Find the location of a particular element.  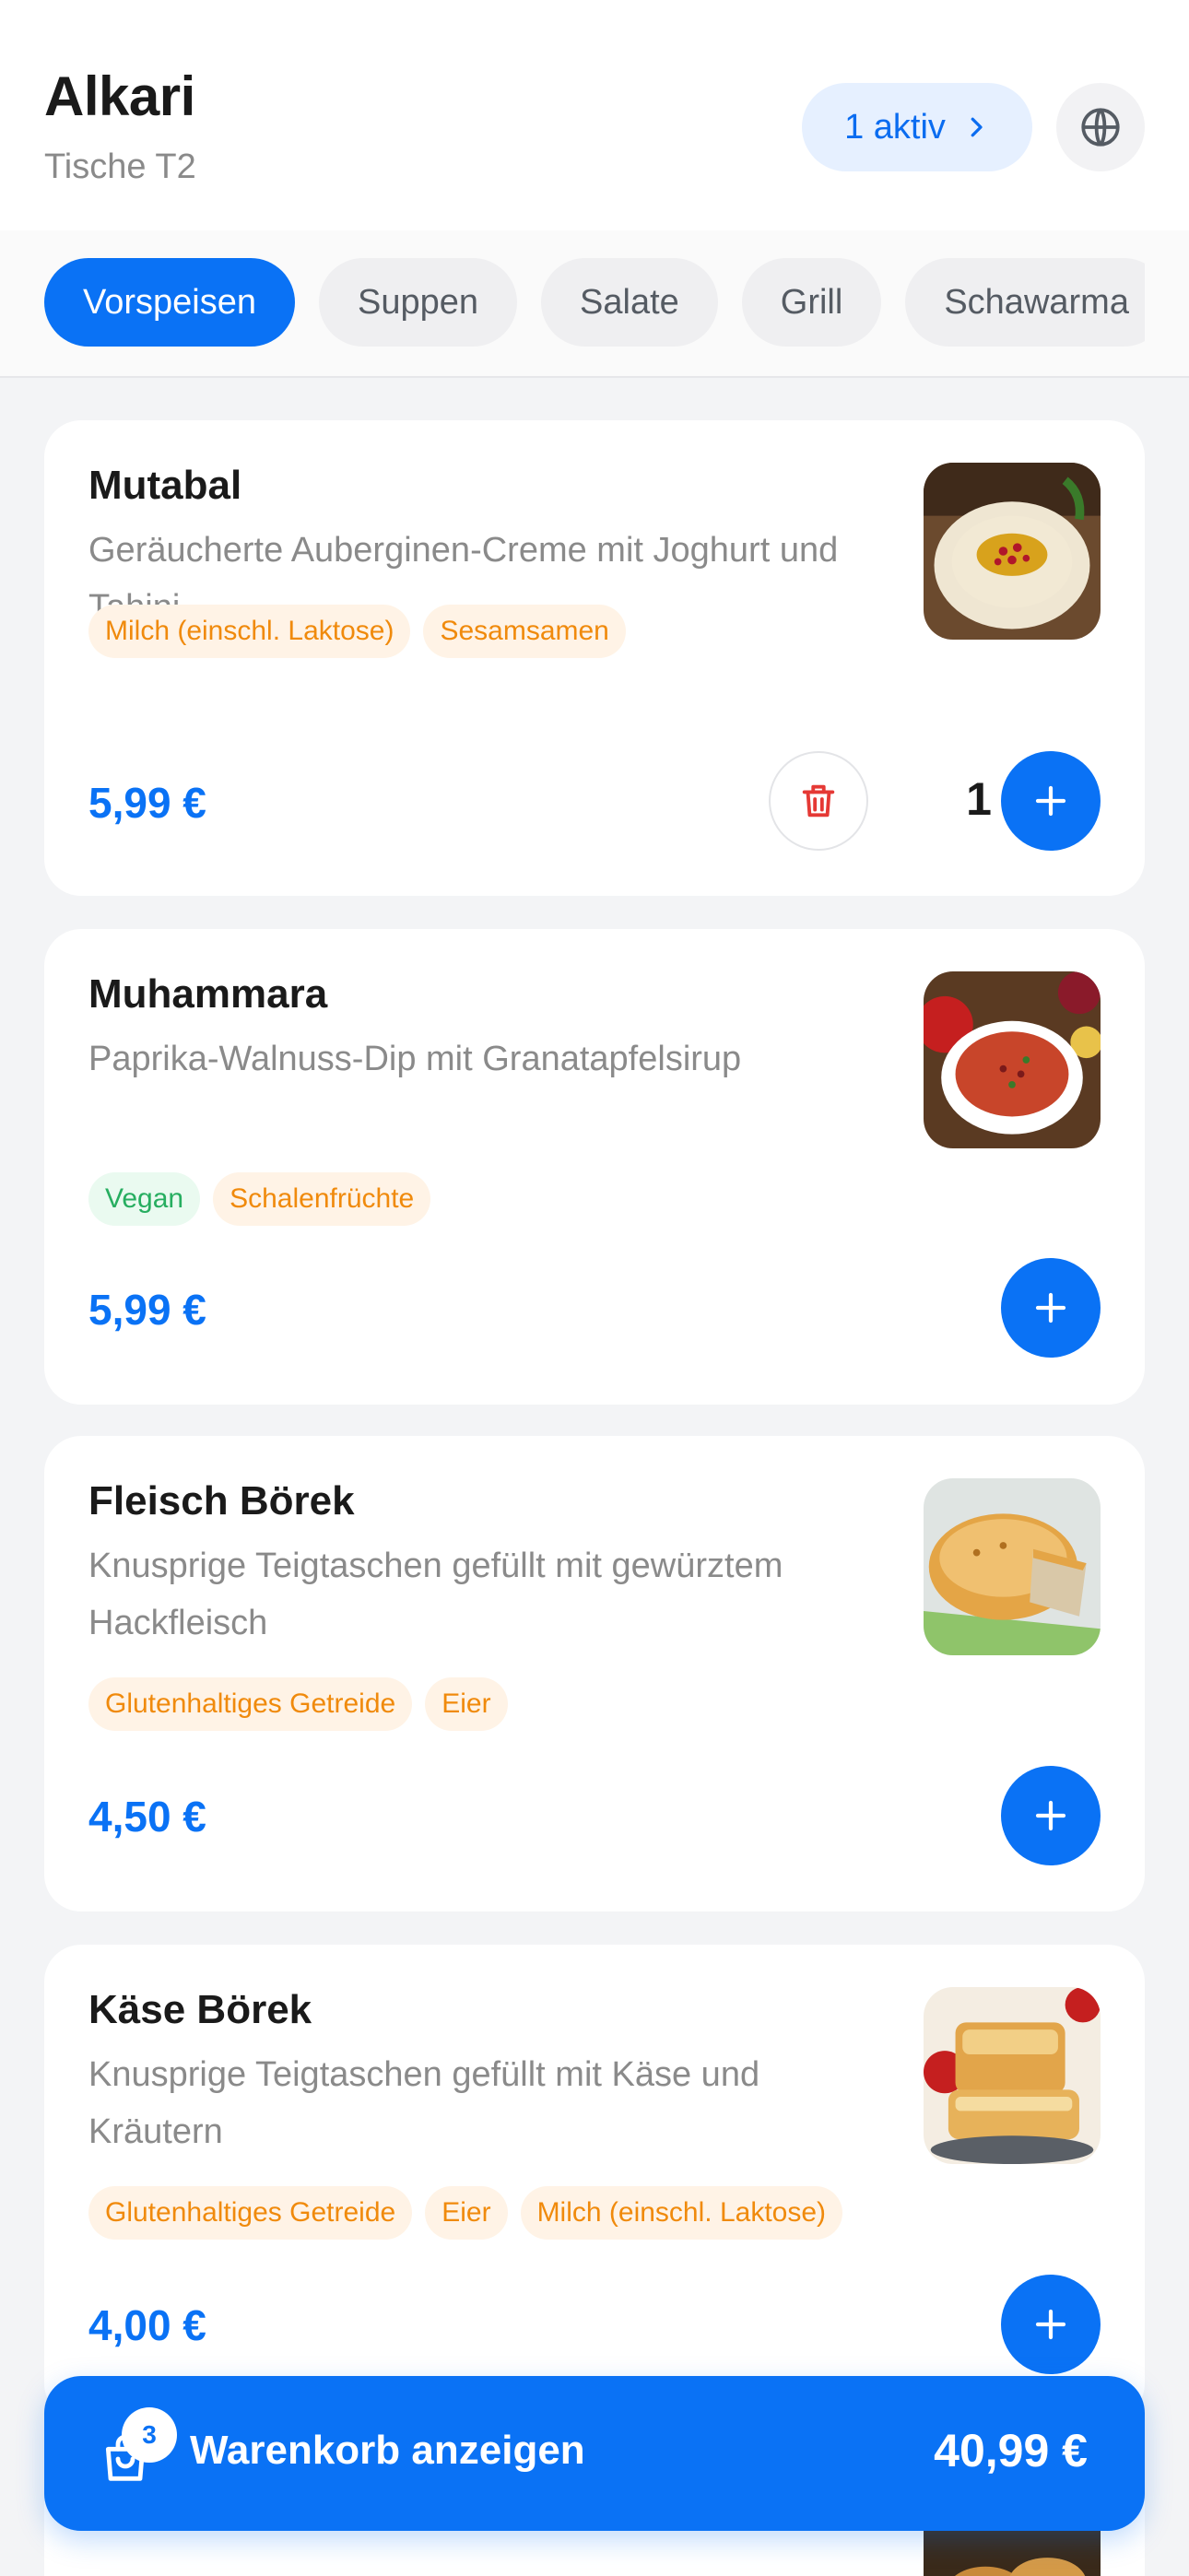

view-cart-button: 3 Warenkorb anzeigen 40,99 € is located at coordinates (594, 2453).